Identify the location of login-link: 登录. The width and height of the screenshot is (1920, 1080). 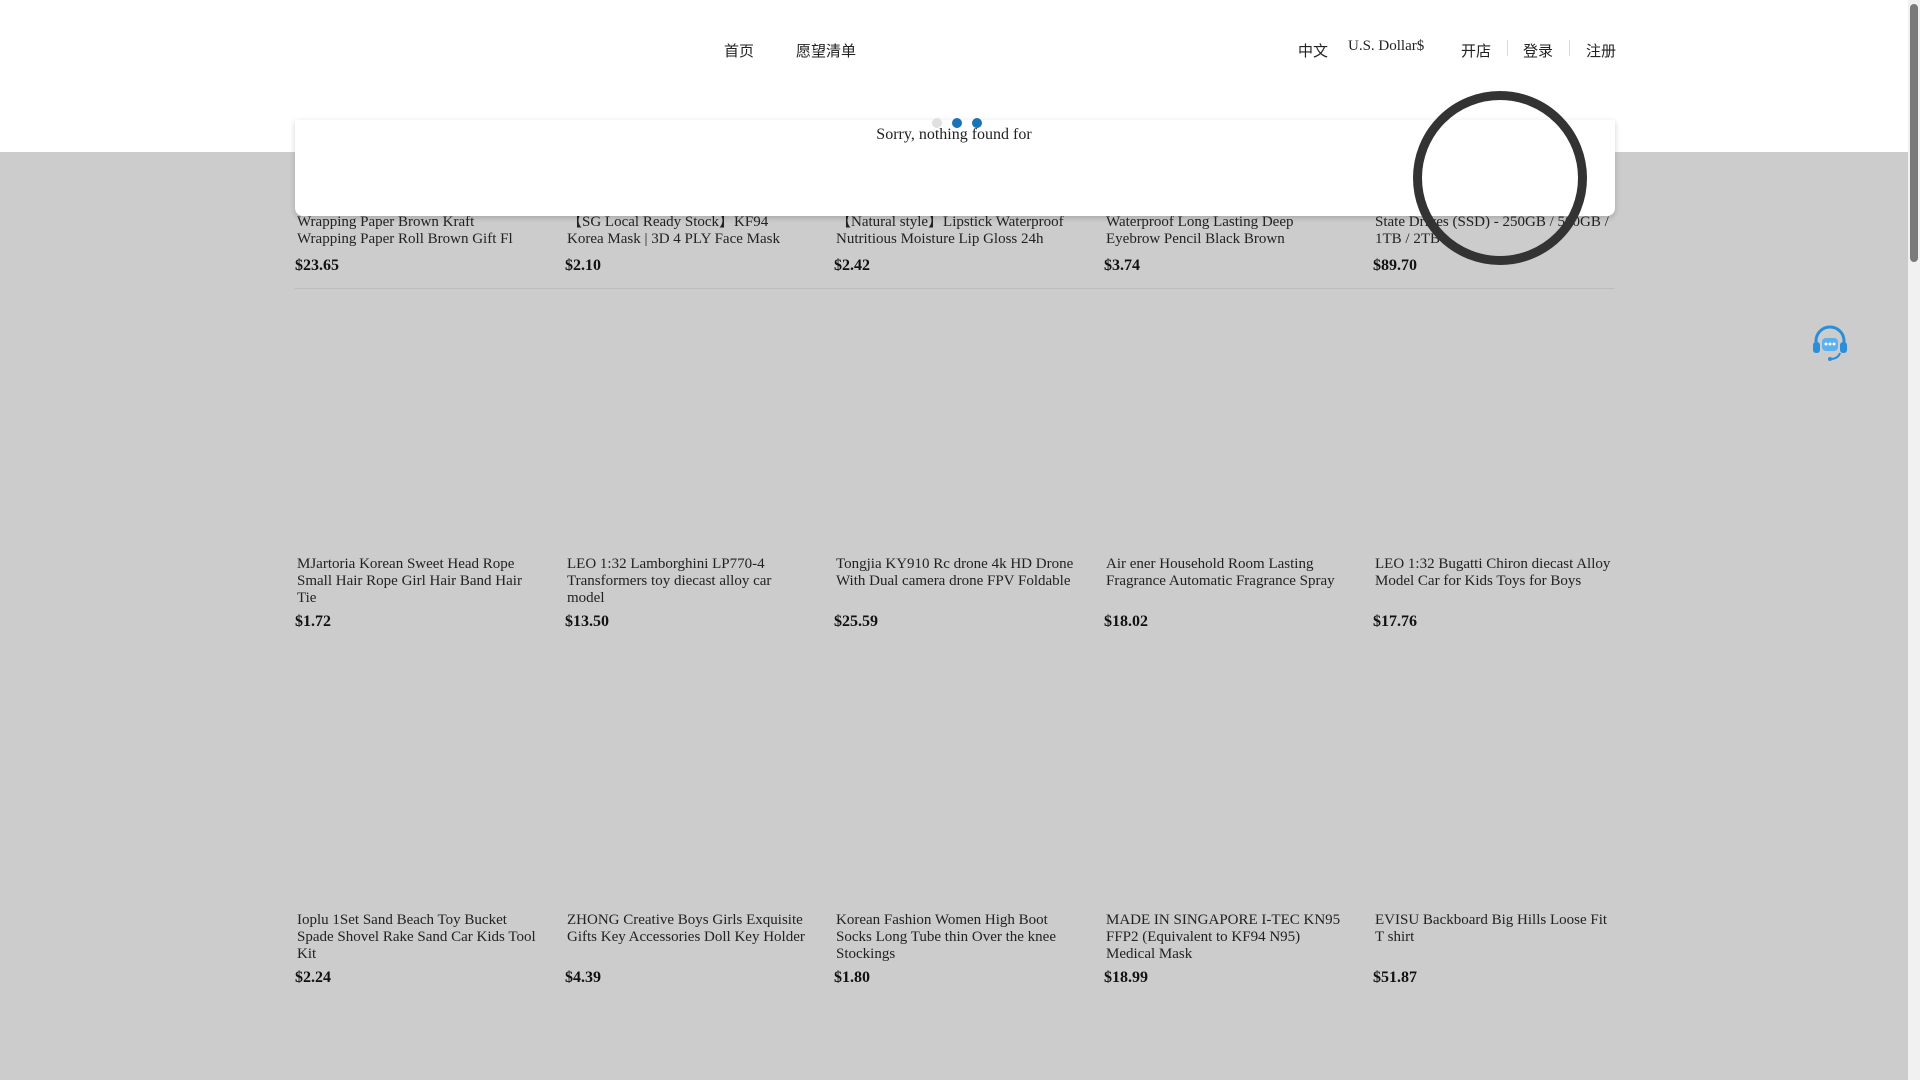
(1538, 50).